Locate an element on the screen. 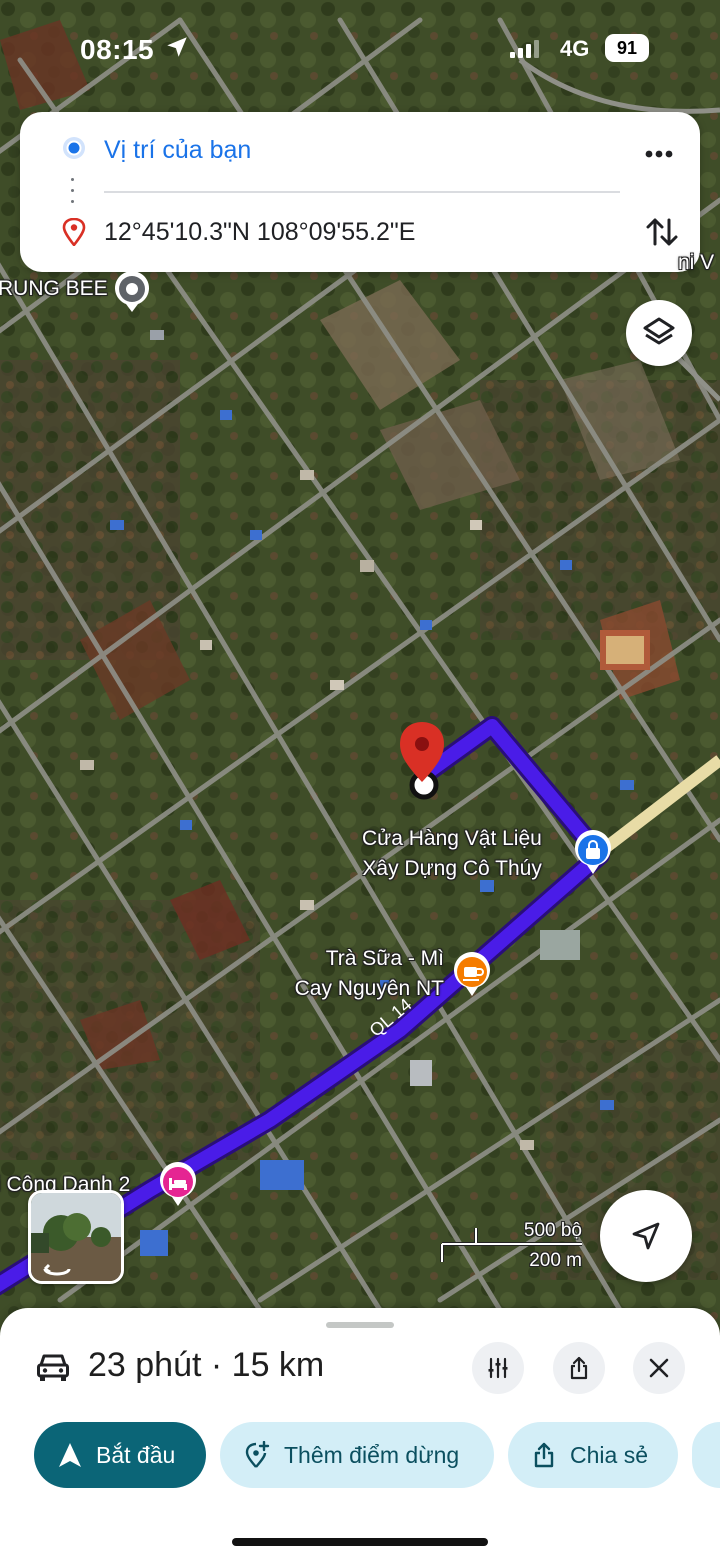 The image size is (720, 1560). scale-imperial: 500 bộ is located at coordinates (552, 1230).